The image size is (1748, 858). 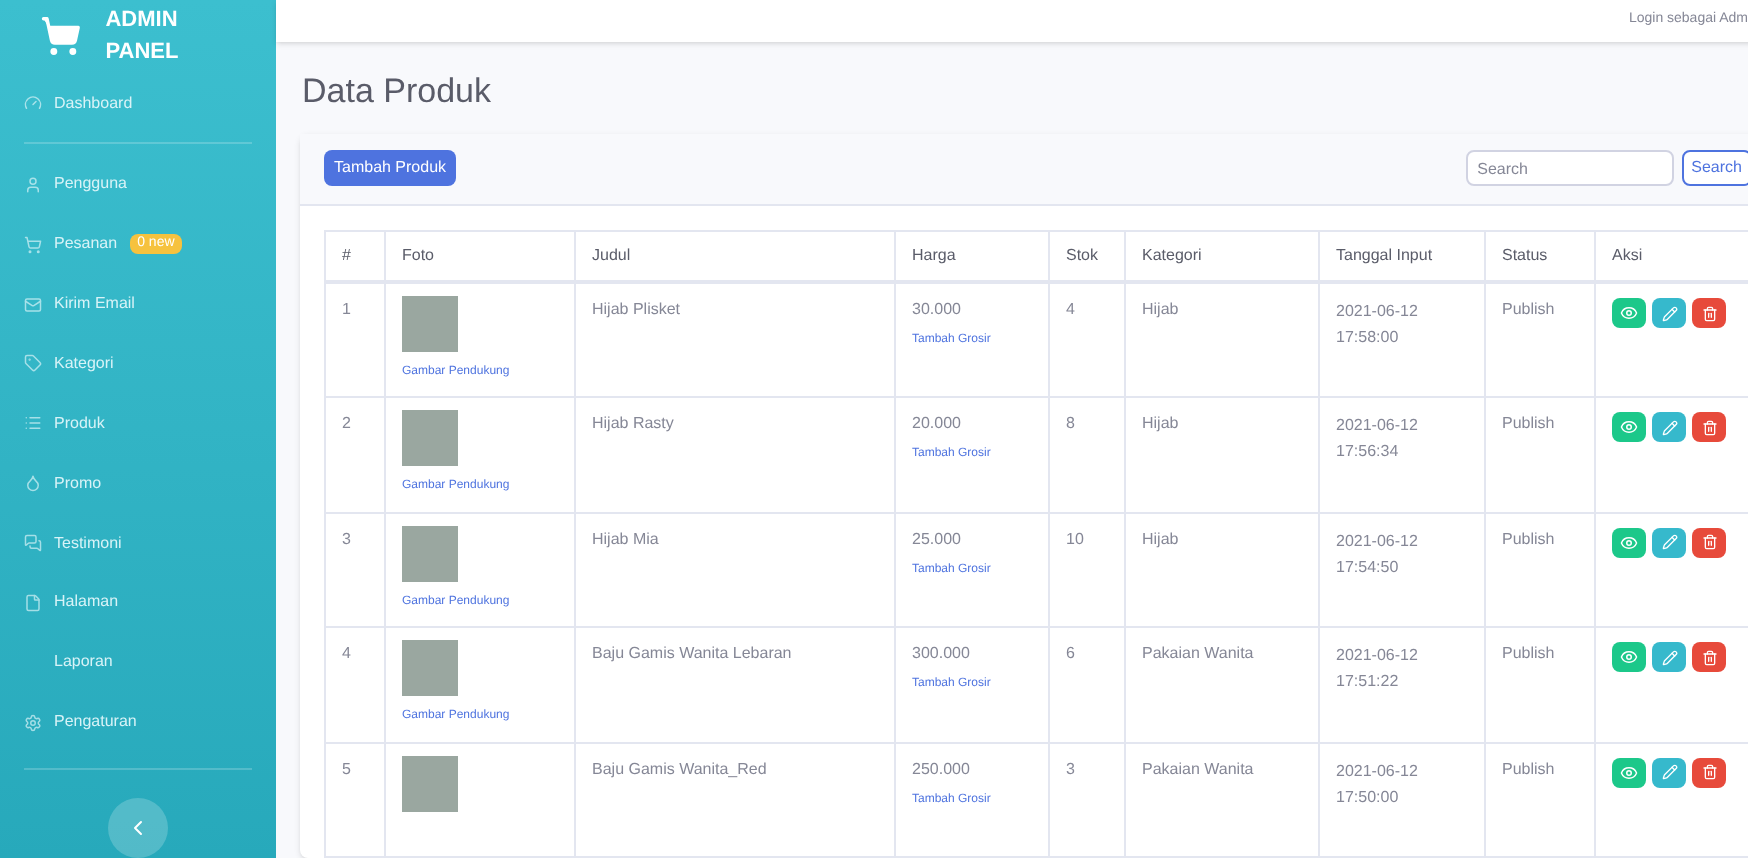 What do you see at coordinates (941, 654) in the screenshot?
I see `price: 300.000` at bounding box center [941, 654].